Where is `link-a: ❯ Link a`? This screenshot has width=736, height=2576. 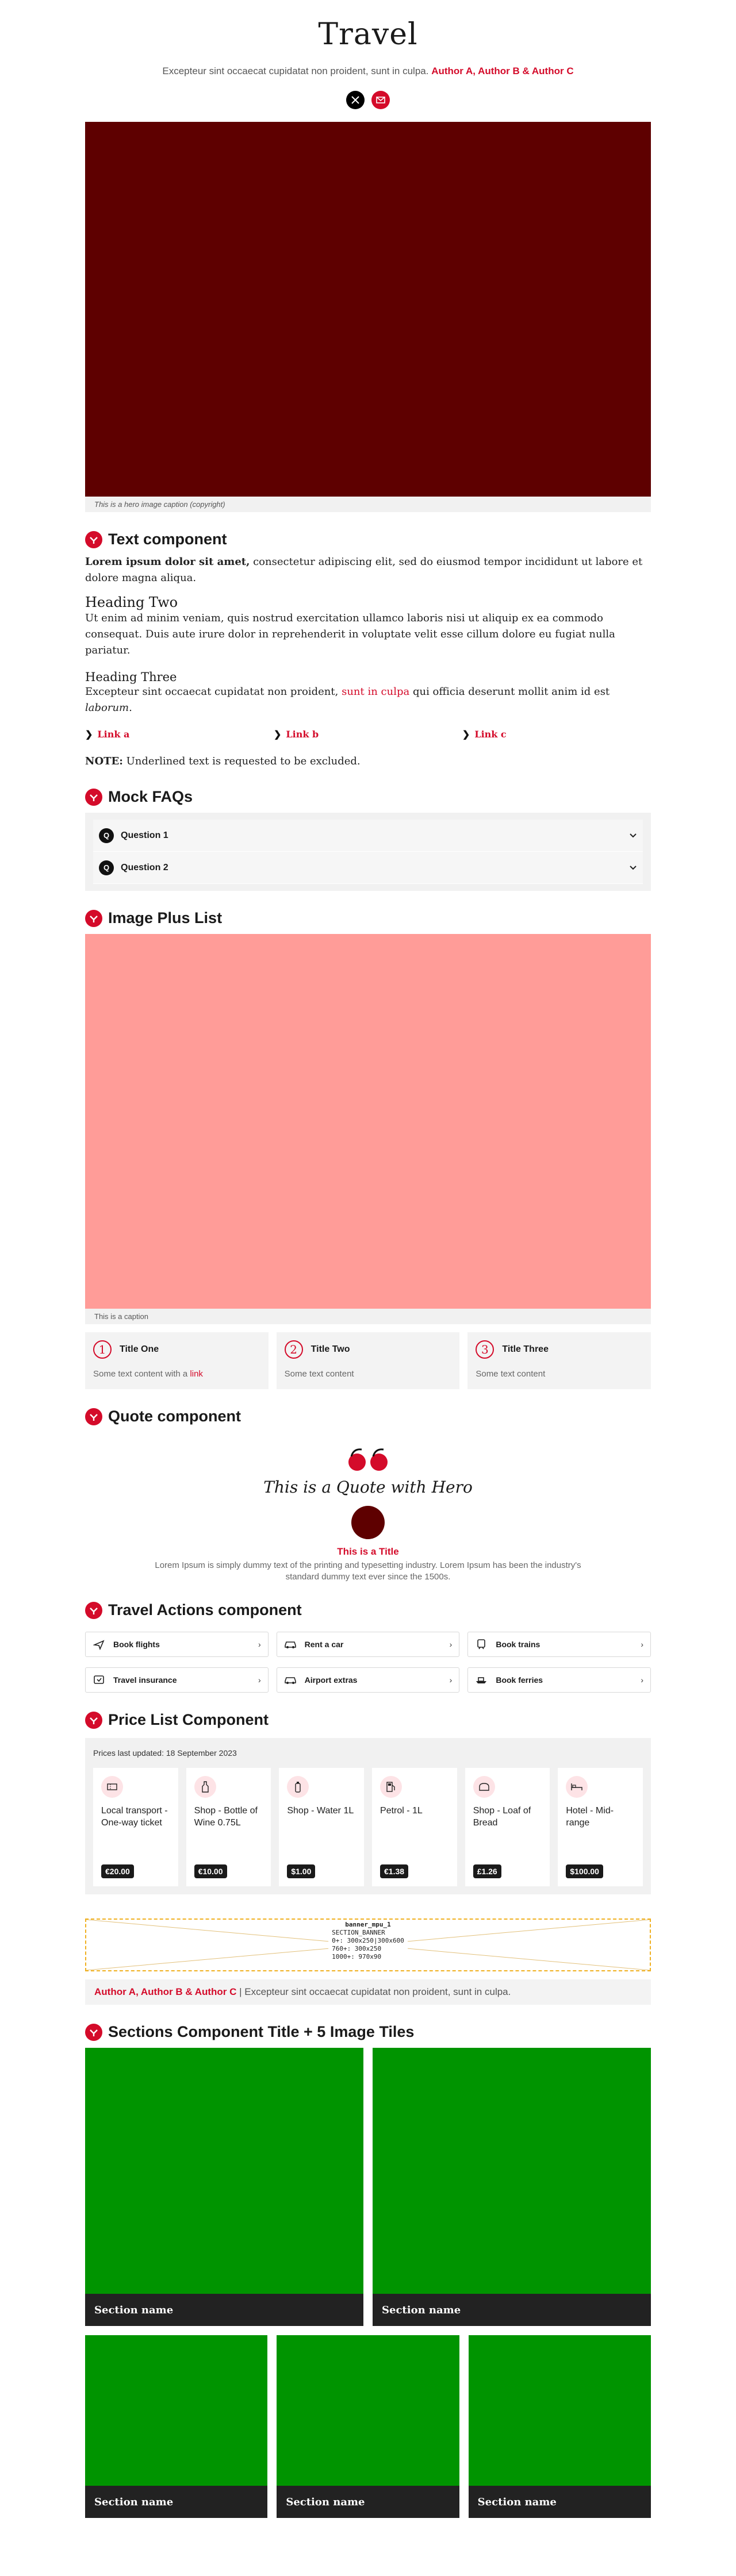 link-a: ❯ Link a is located at coordinates (179, 734).